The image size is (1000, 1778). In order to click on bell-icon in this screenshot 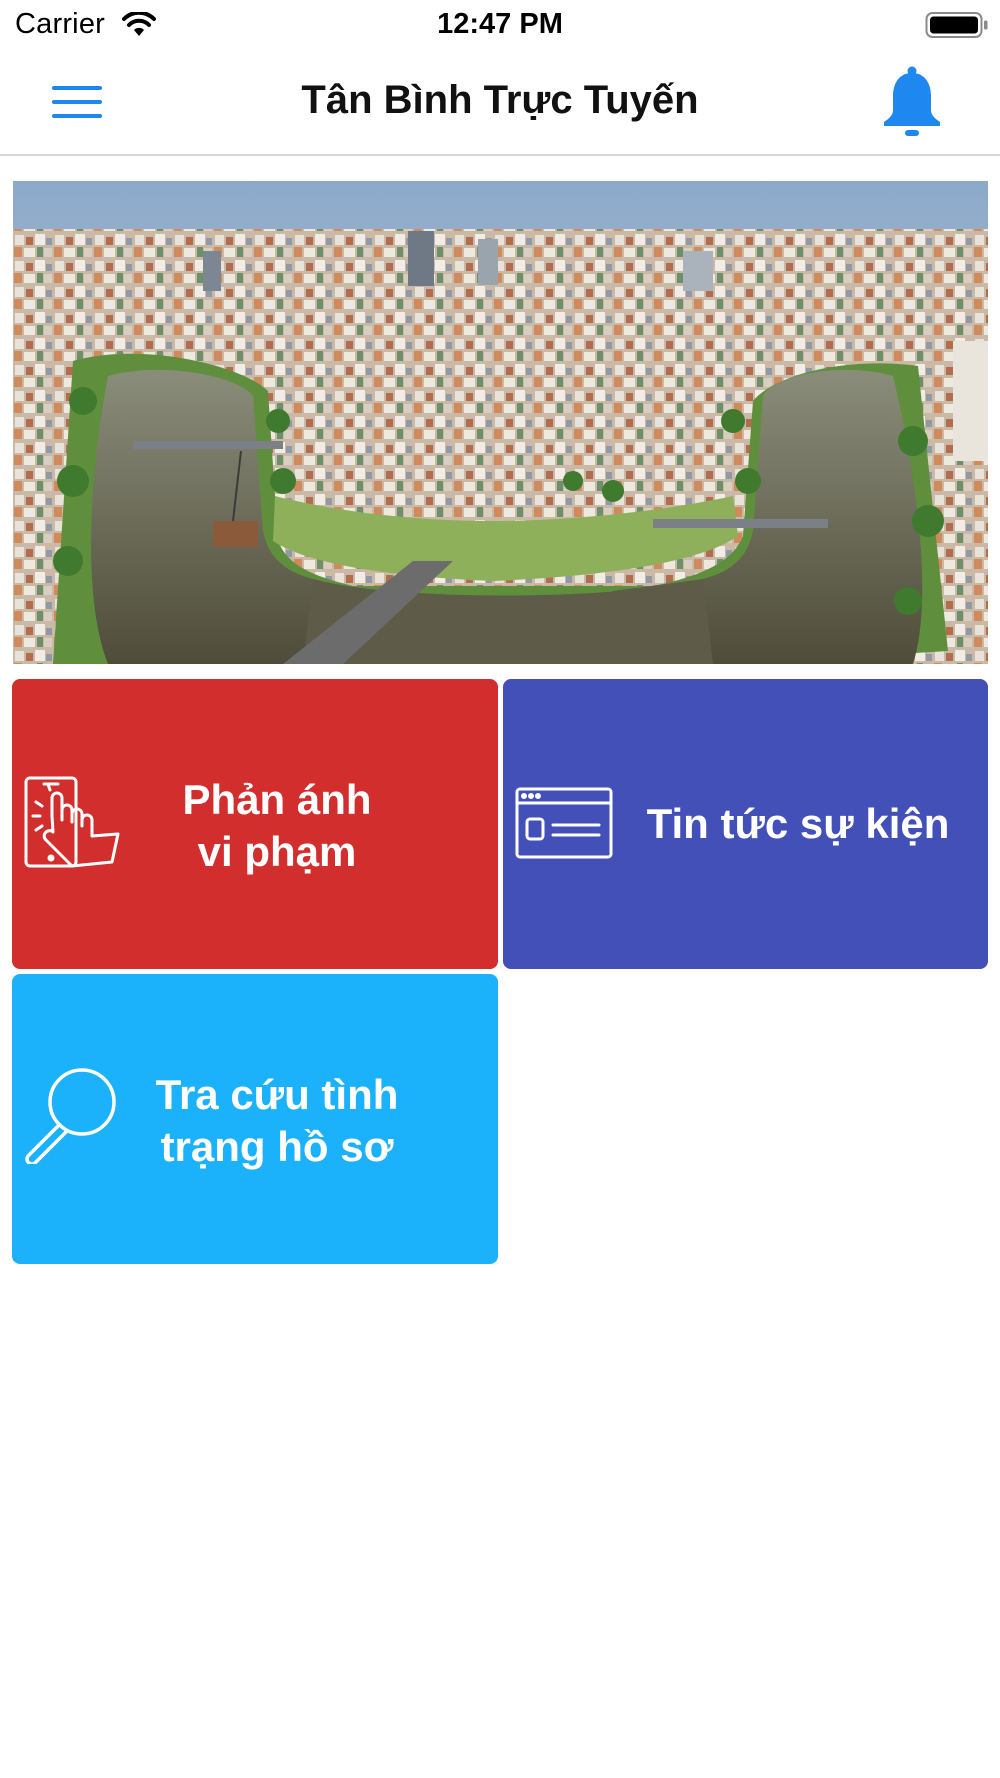, I will do `click(912, 102)`.